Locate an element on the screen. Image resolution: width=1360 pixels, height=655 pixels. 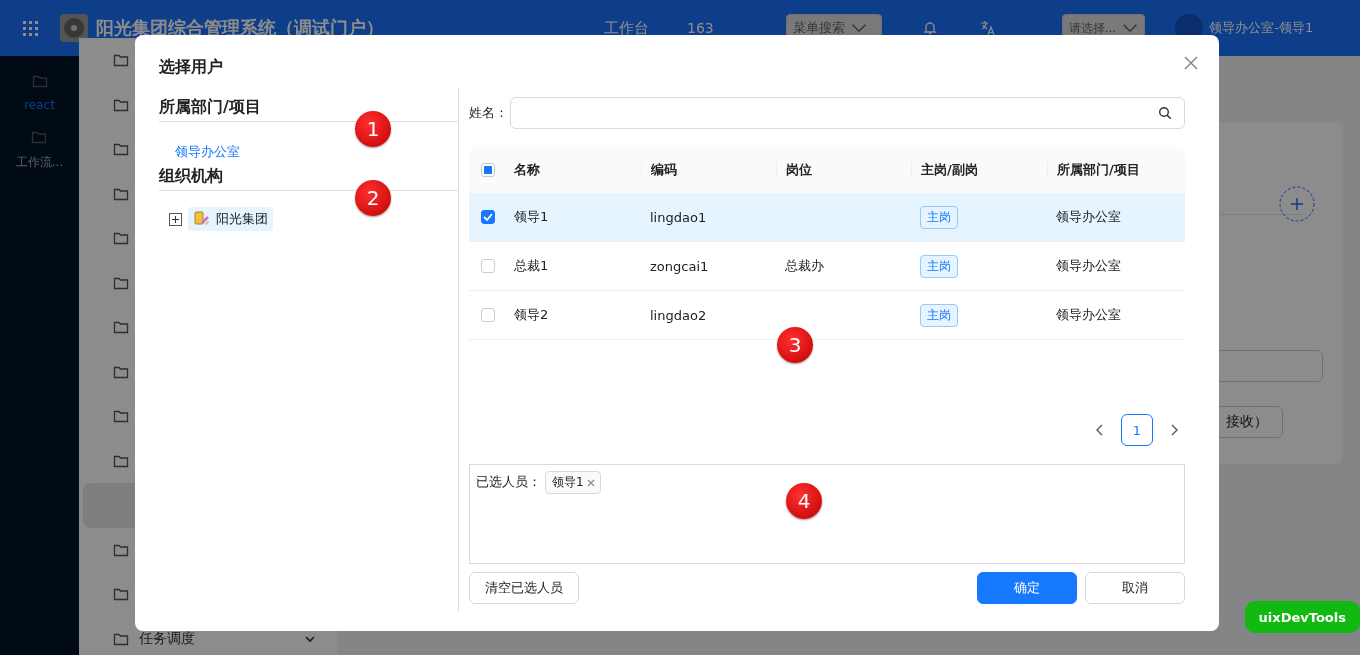
column-header: 名称 is located at coordinates (527, 170).